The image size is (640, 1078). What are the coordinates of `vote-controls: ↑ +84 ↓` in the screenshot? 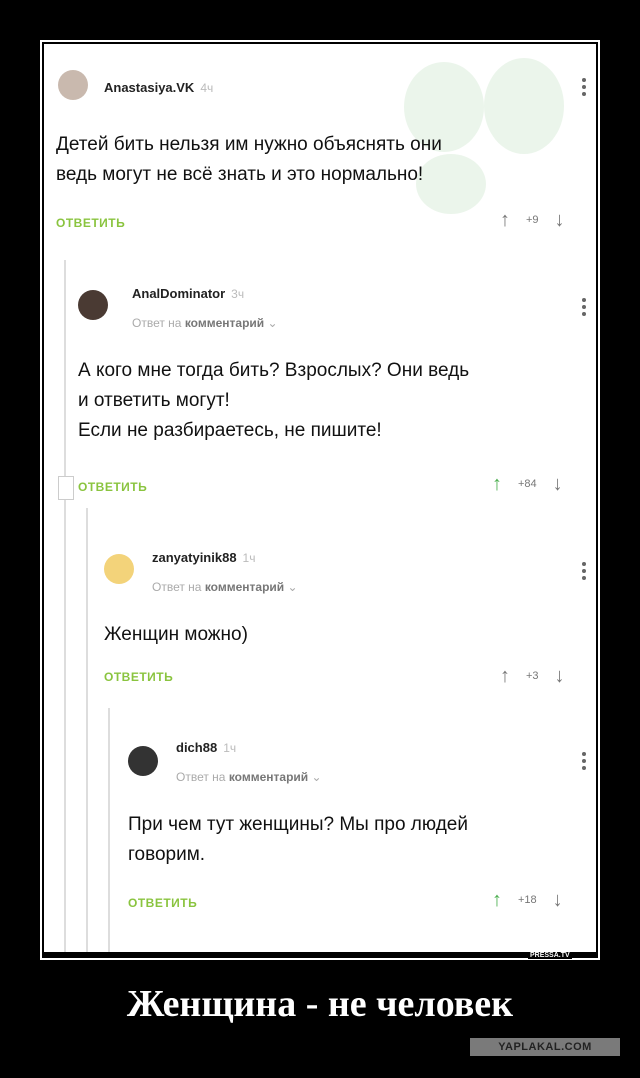 It's located at (527, 484).